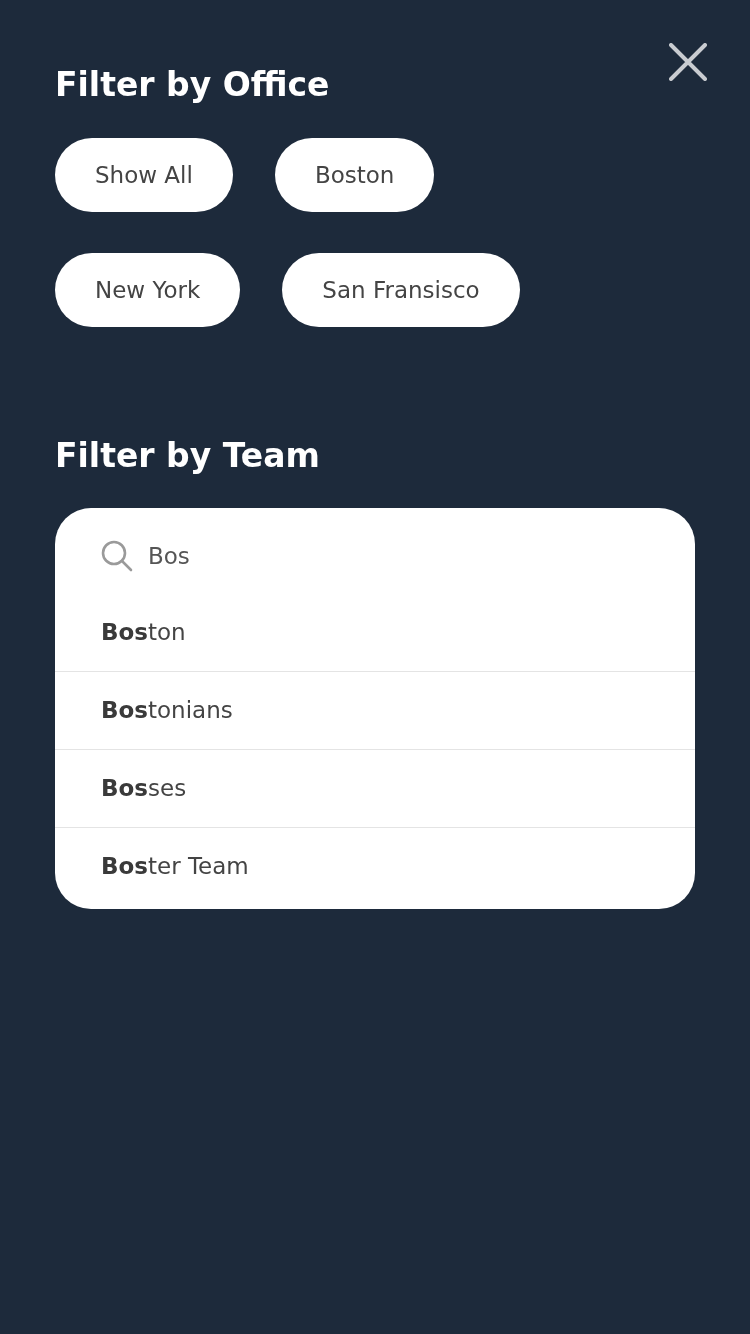 The image size is (750, 1334). What do you see at coordinates (375, 710) in the screenshot?
I see `suggestion-item: Bostonians` at bounding box center [375, 710].